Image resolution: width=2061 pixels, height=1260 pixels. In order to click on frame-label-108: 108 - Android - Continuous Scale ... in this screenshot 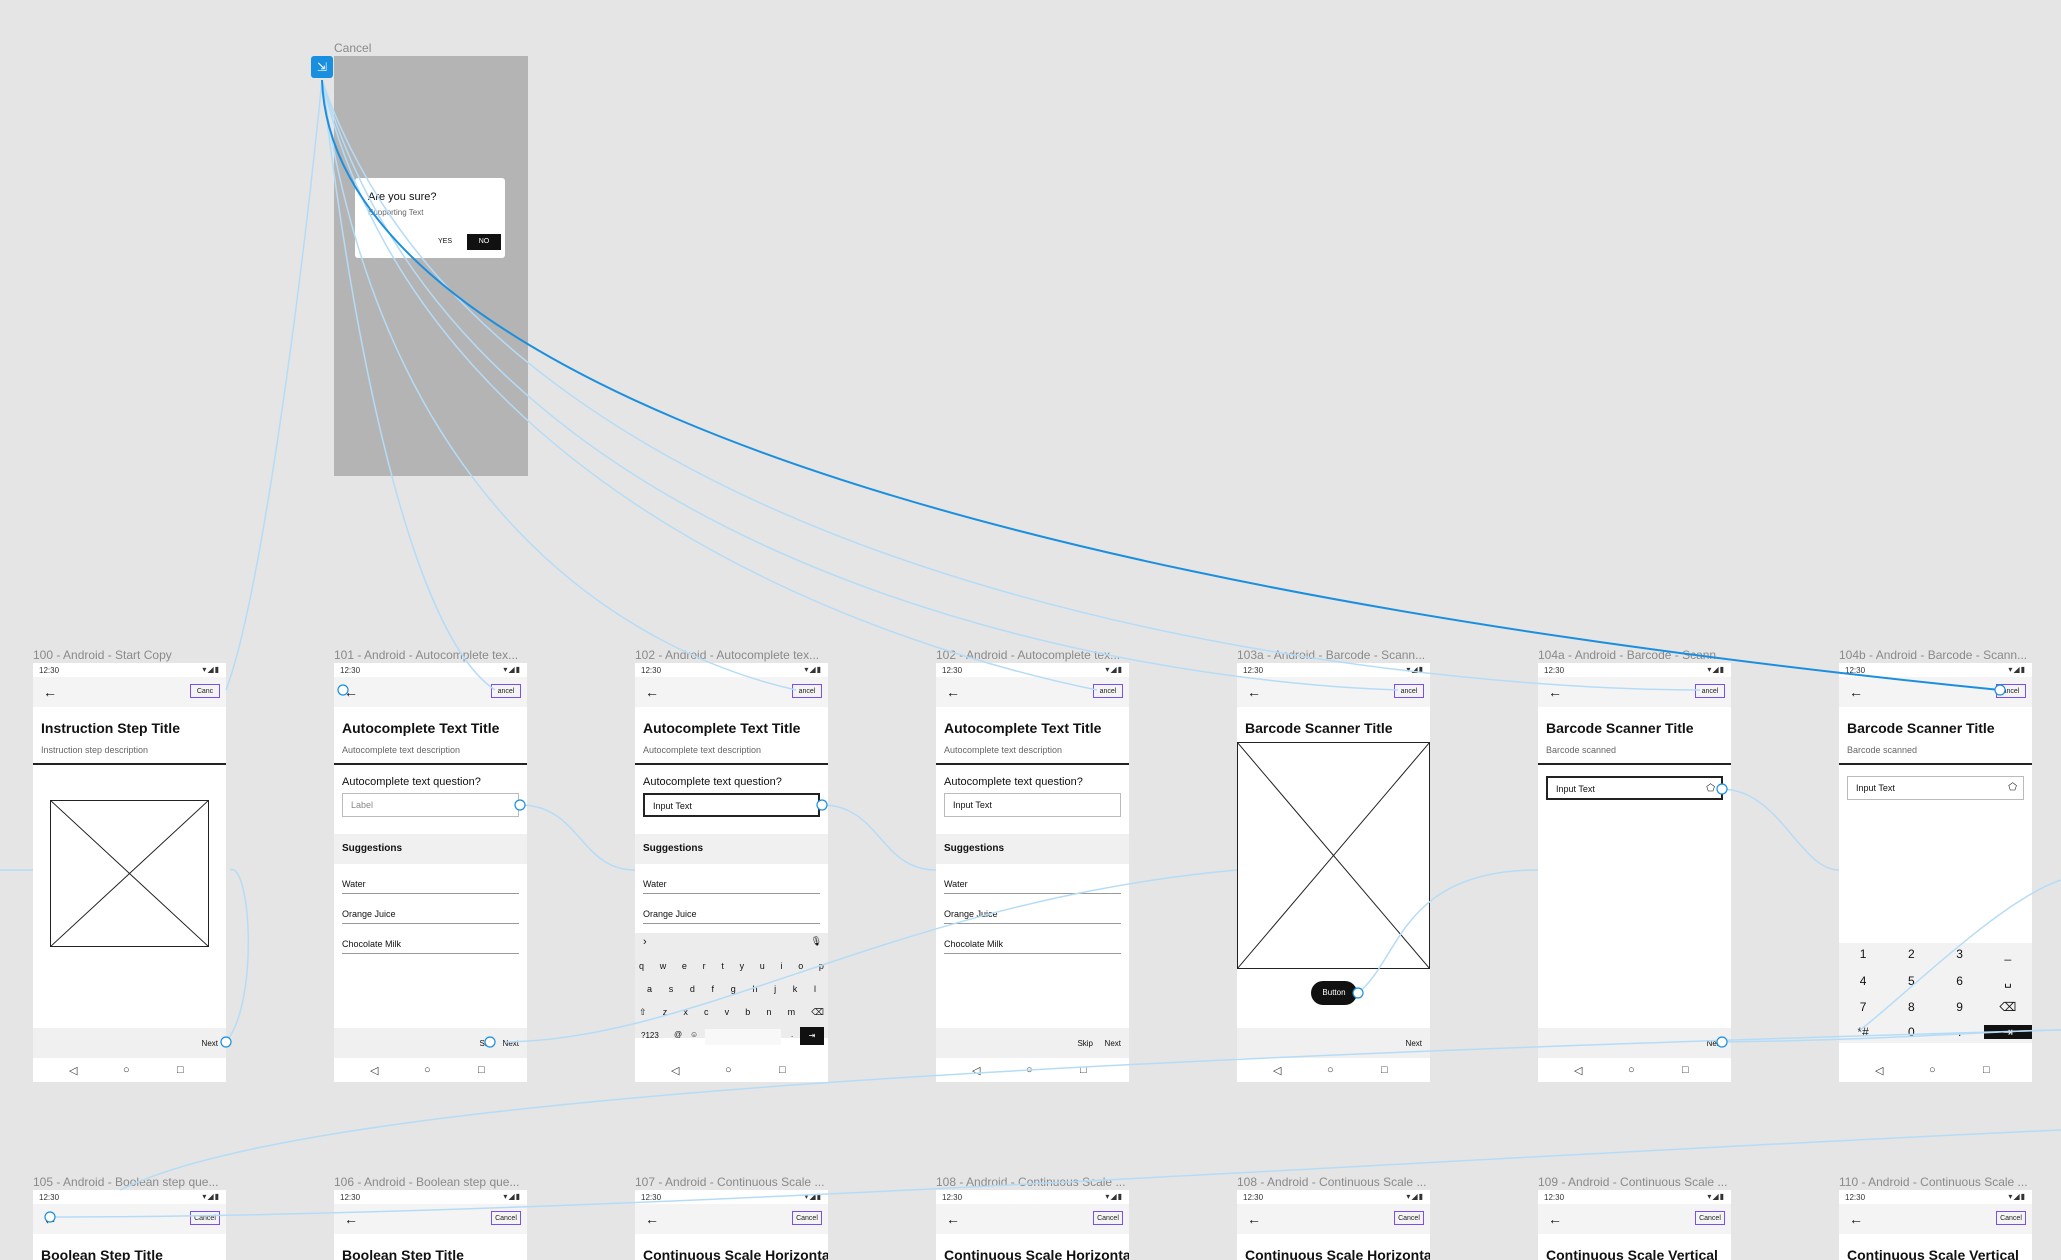, I will do `click(1032, 1182)`.